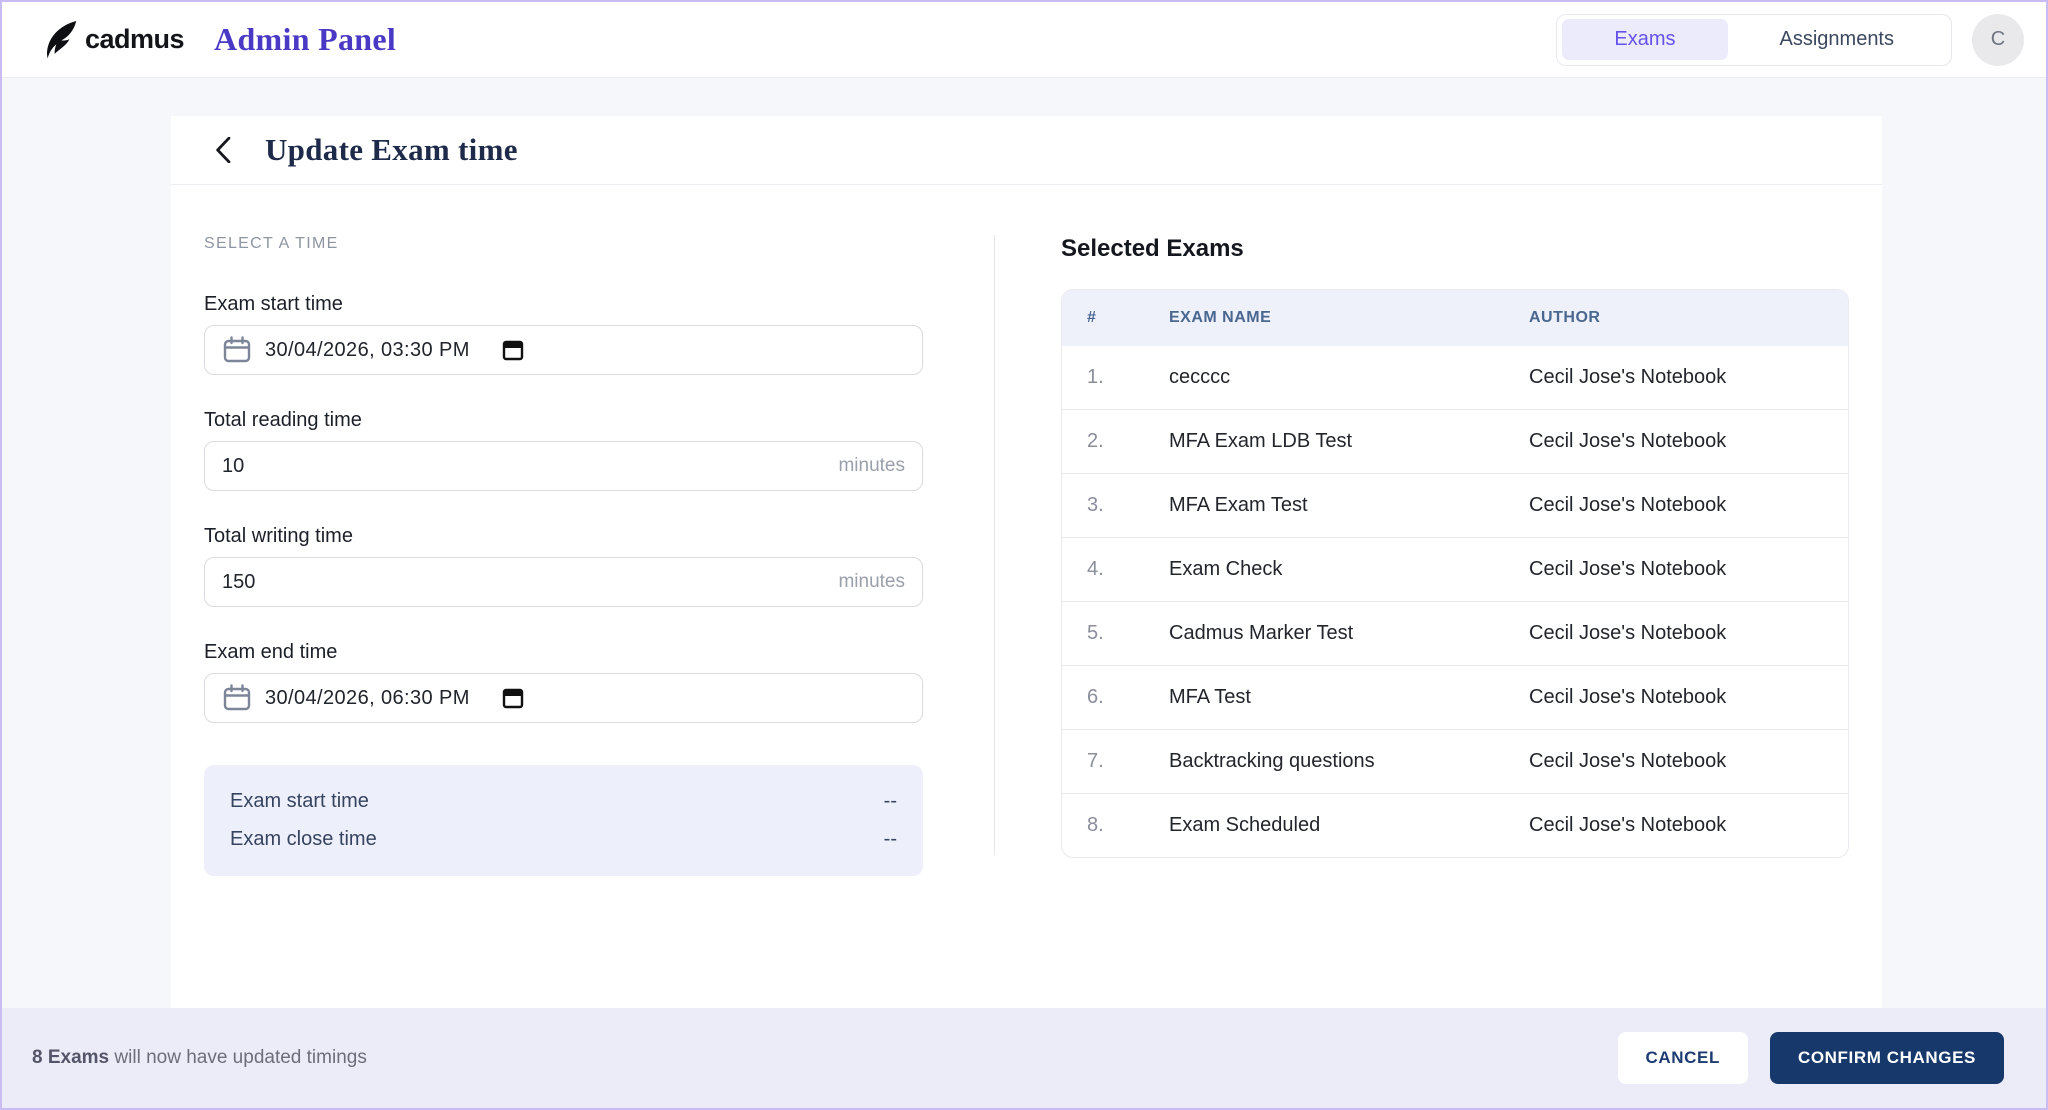 The width and height of the screenshot is (2048, 1110). What do you see at coordinates (71, 1057) in the screenshot?
I see `footer-exam-count: 8 Exams` at bounding box center [71, 1057].